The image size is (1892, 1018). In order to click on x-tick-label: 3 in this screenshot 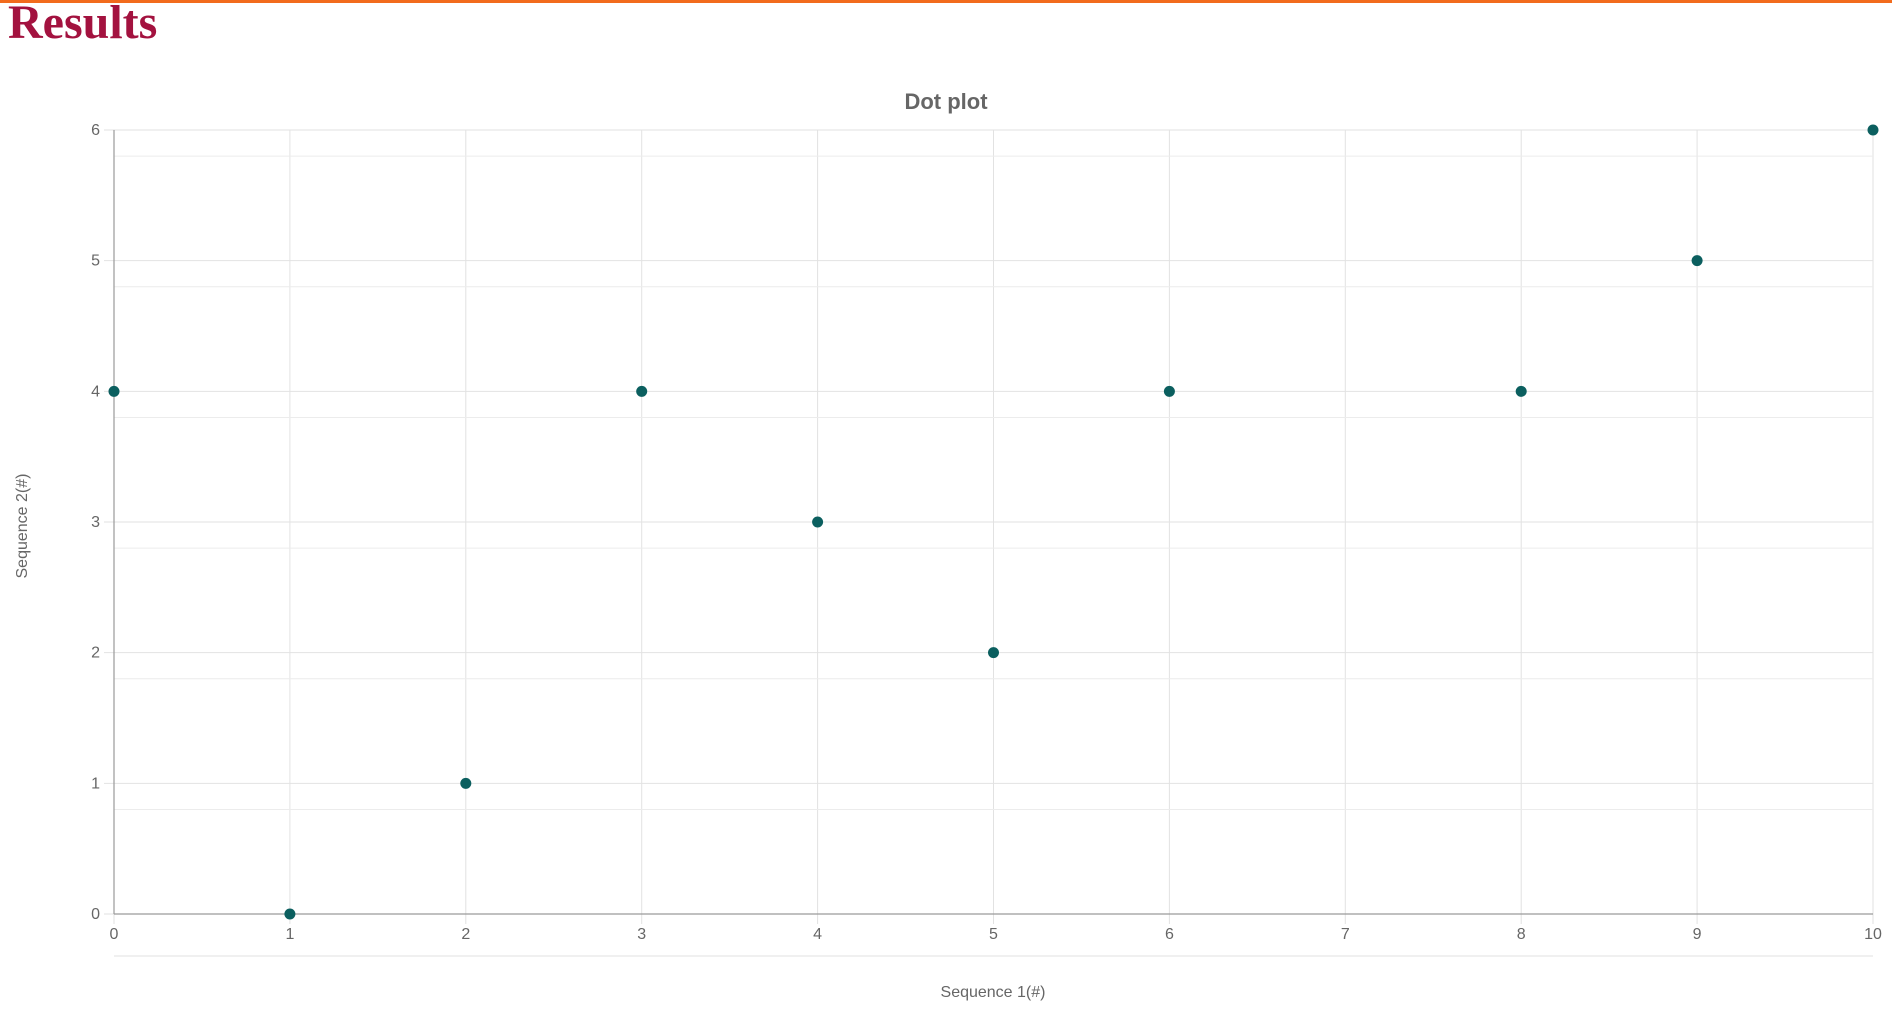, I will do `click(641, 934)`.